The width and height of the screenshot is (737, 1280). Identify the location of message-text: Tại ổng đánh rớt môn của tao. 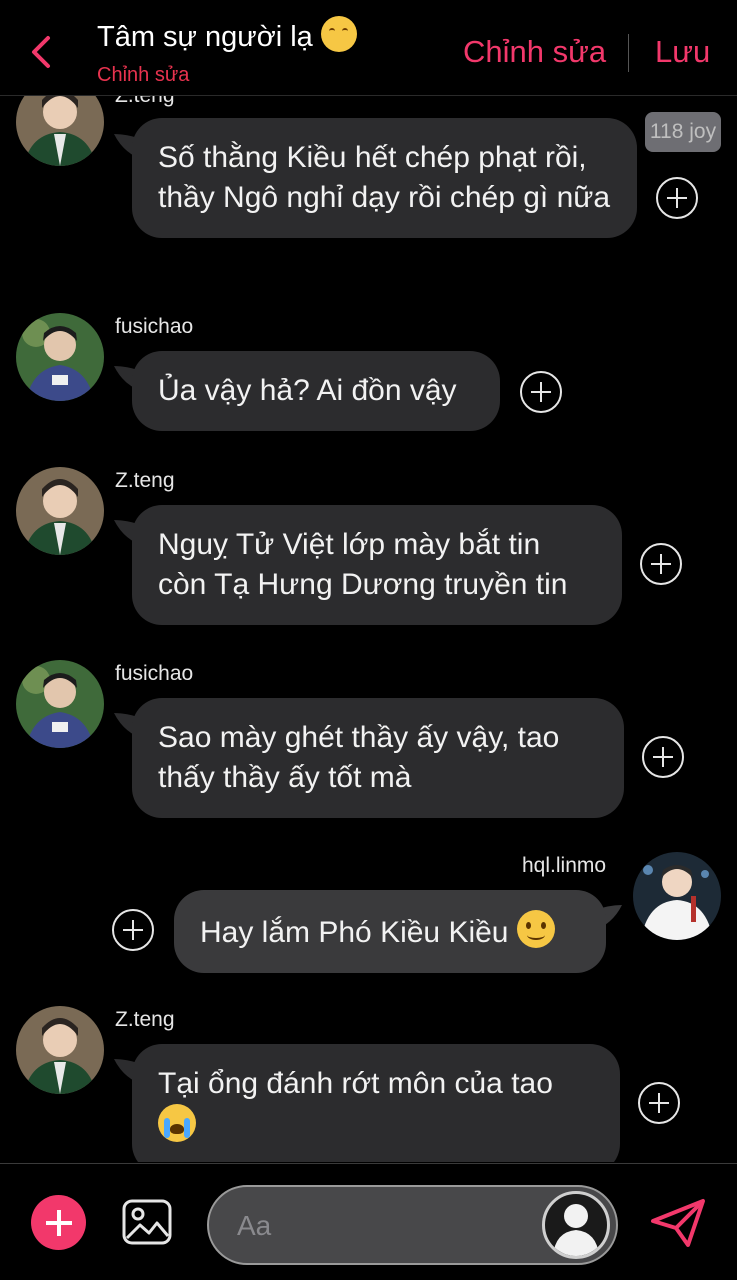
(355, 1083).